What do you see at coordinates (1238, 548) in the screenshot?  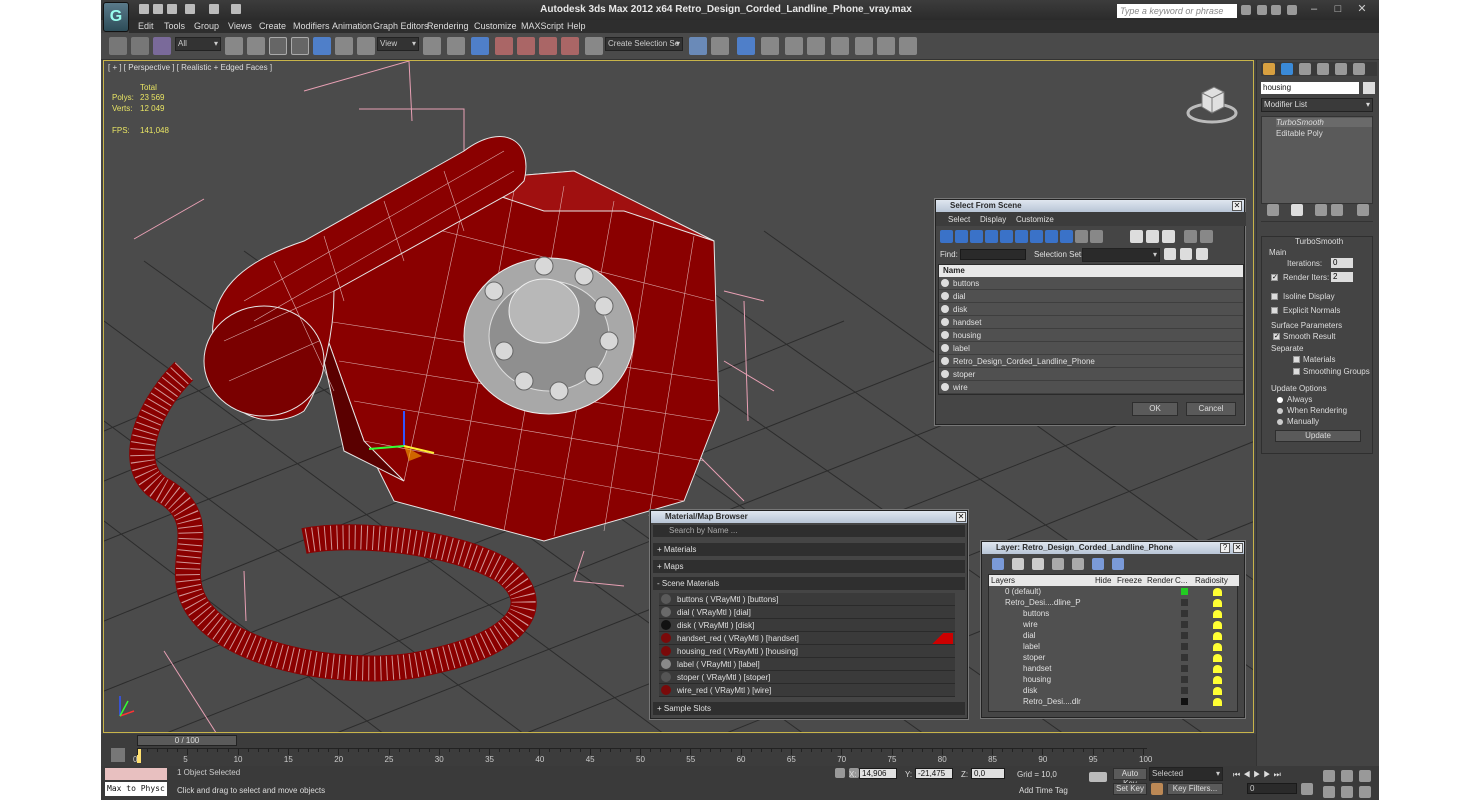 I see `layer-close-button: ✕` at bounding box center [1238, 548].